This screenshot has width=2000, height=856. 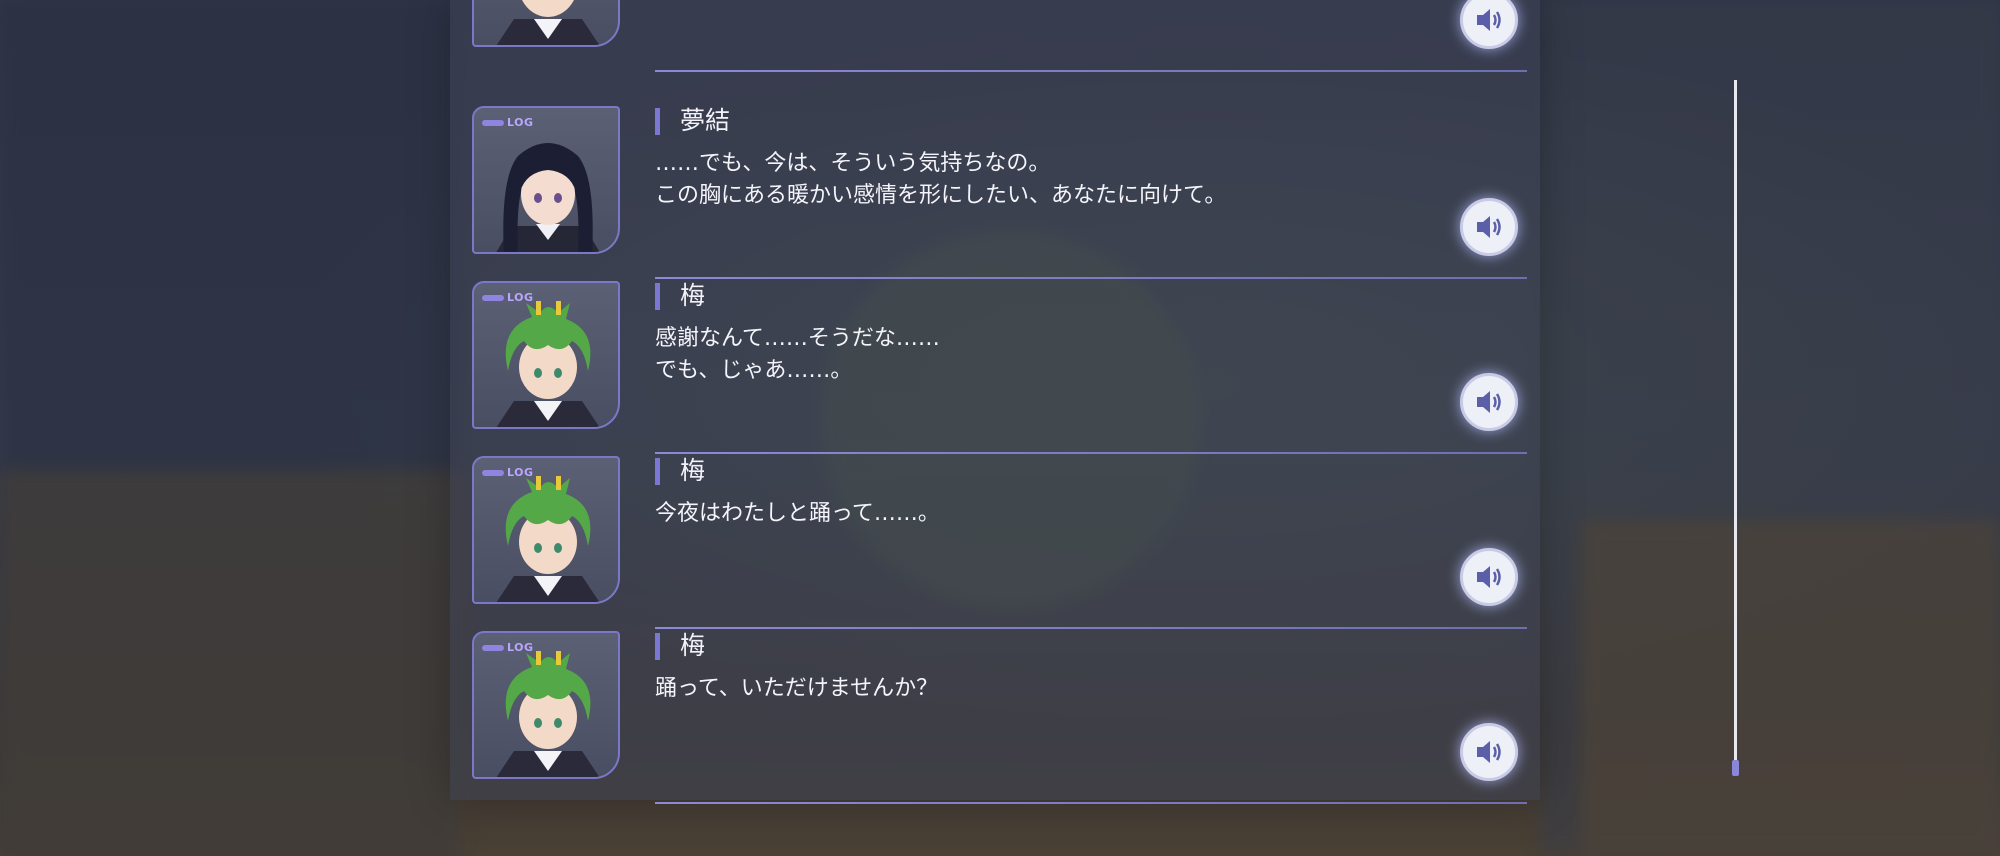 I want to click on dialogue-line: 踊って、いただけませんか？, so click(x=797, y=688).